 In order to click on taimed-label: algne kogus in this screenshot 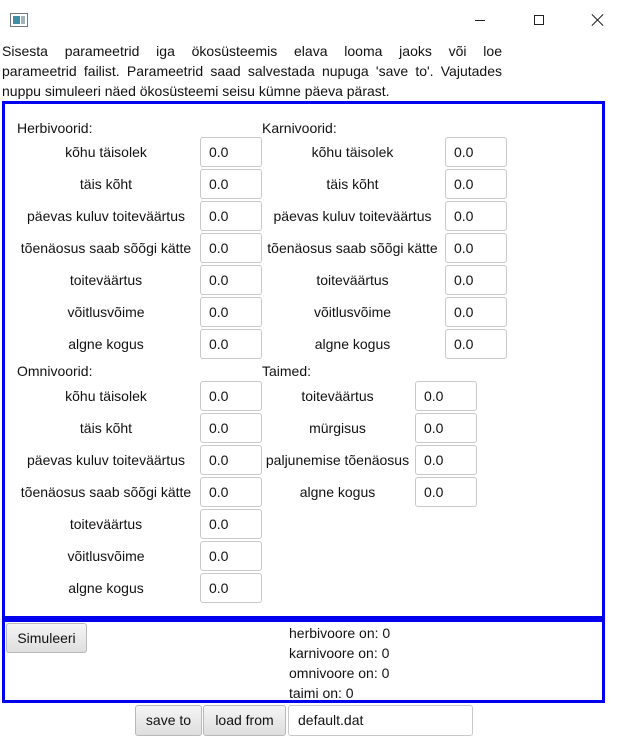, I will do `click(337, 492)`.